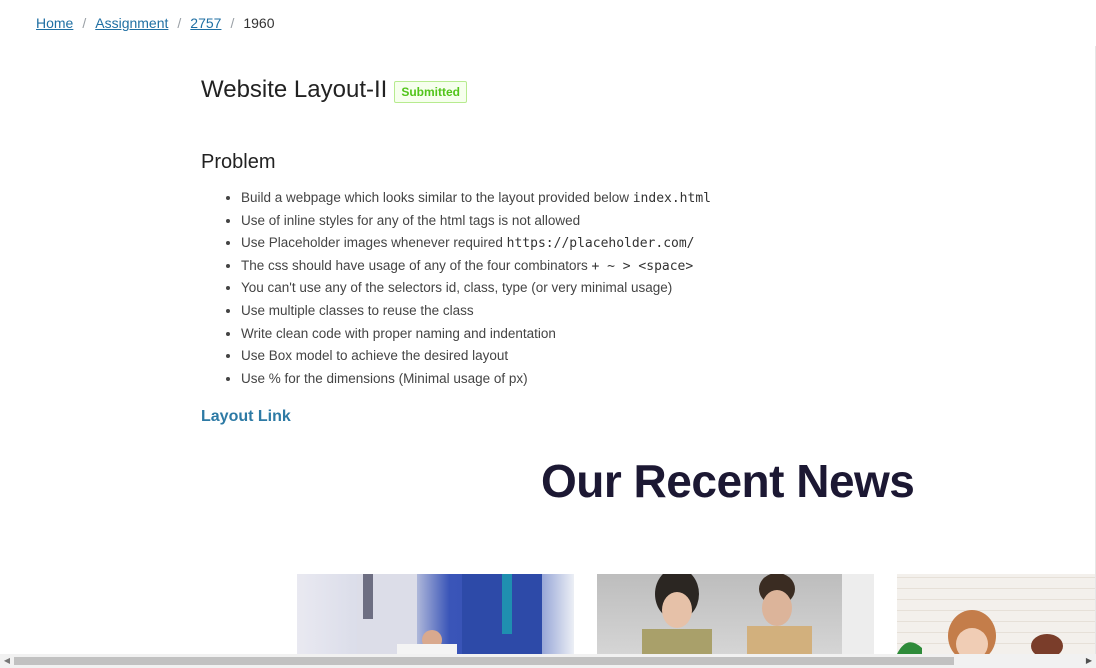  I want to click on breadcrumb-assignment-id-link: 2757, so click(205, 23).